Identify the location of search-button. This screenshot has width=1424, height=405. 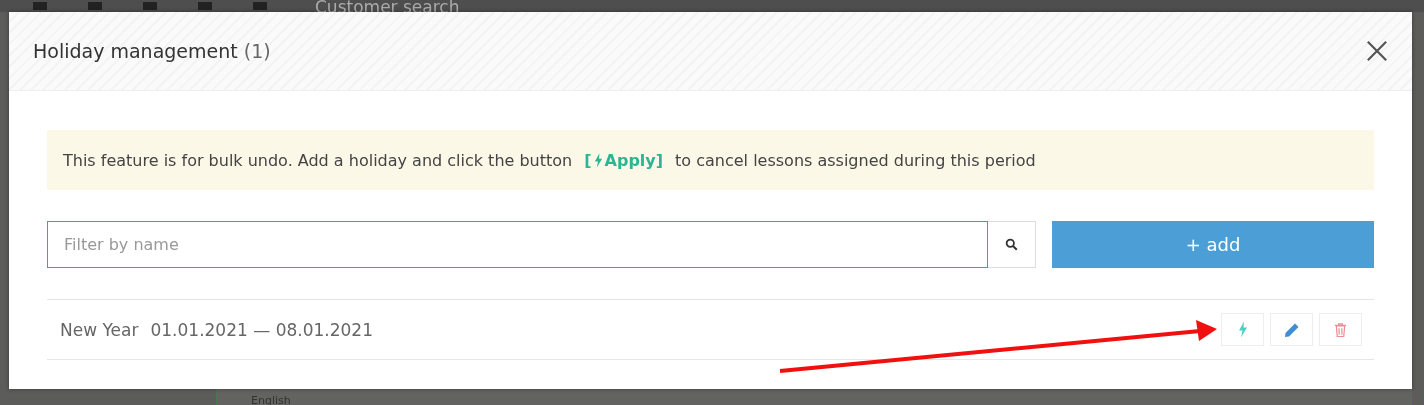
(1012, 244).